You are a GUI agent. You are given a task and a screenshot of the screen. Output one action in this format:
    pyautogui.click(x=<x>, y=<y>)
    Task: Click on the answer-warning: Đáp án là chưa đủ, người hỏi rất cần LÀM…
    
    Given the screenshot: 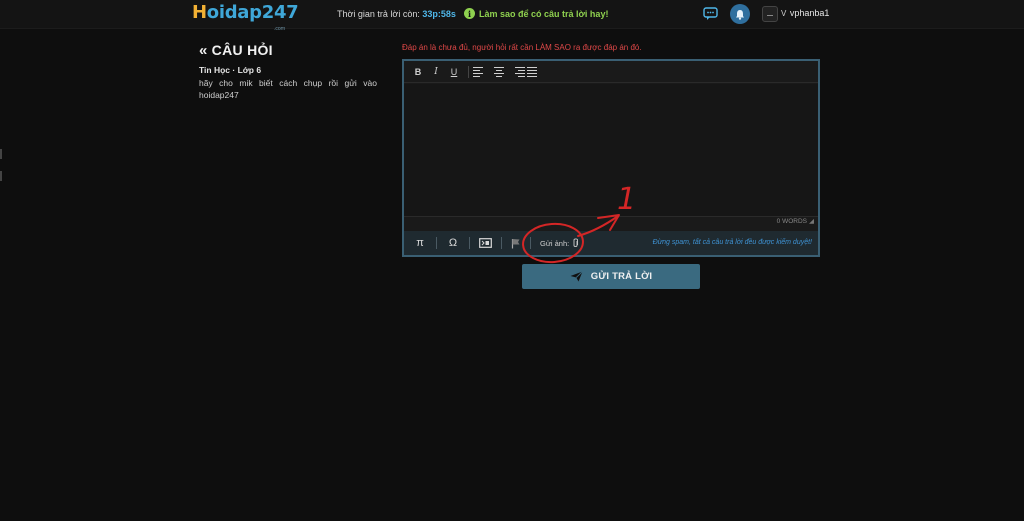 What is the action you would take?
    pyautogui.click(x=522, y=47)
    